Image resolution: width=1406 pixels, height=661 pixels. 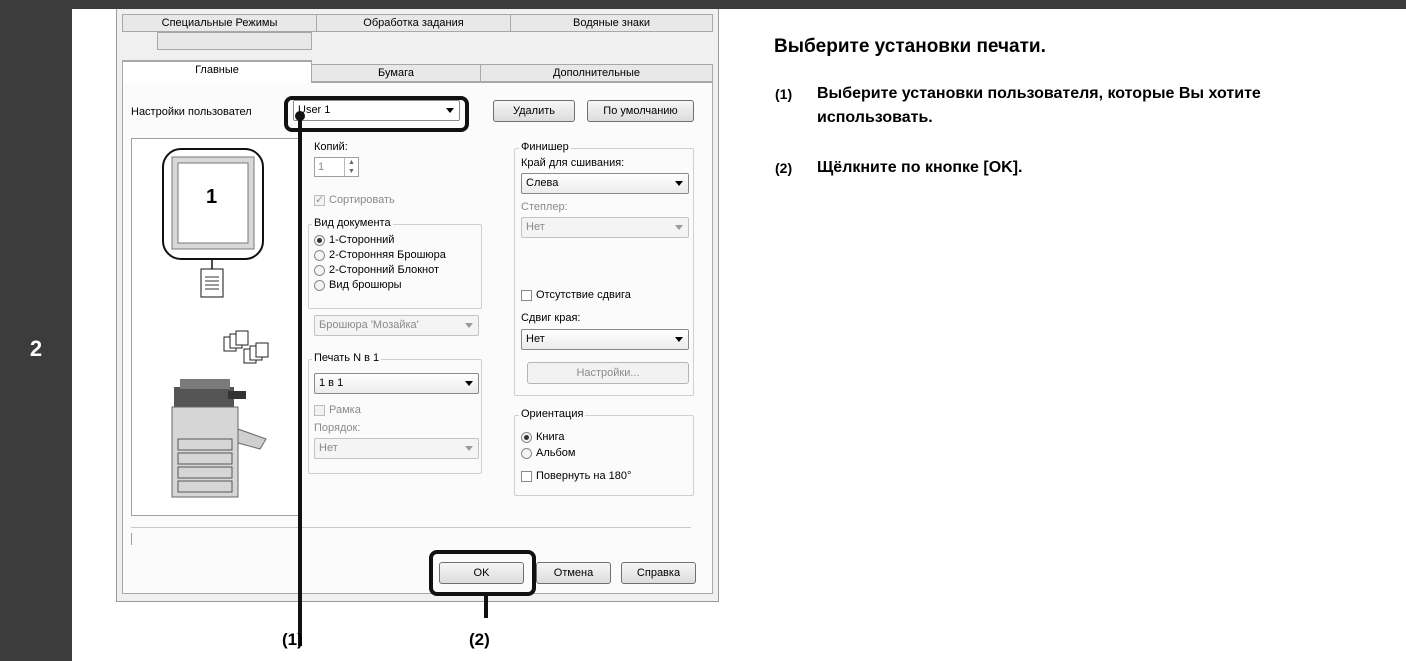 I want to click on top-bar, so click(x=703, y=4).